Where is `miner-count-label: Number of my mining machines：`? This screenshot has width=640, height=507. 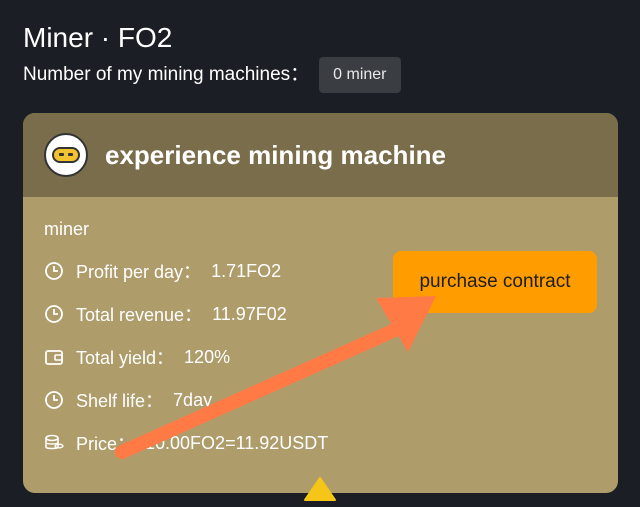
miner-count-label: Number of my mining machines： is located at coordinates (166, 74).